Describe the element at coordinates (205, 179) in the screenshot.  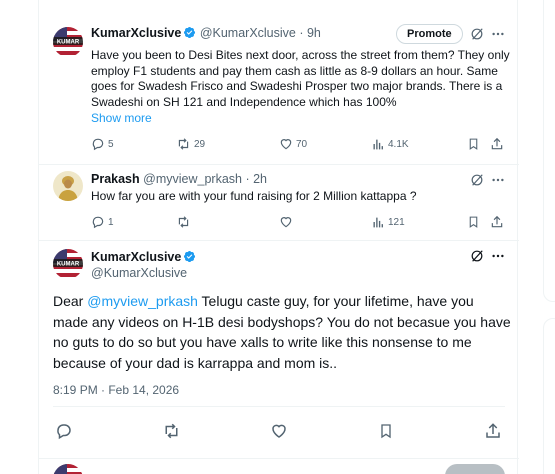
I see `handle-and-time: @myview_prkash · 2h` at that location.